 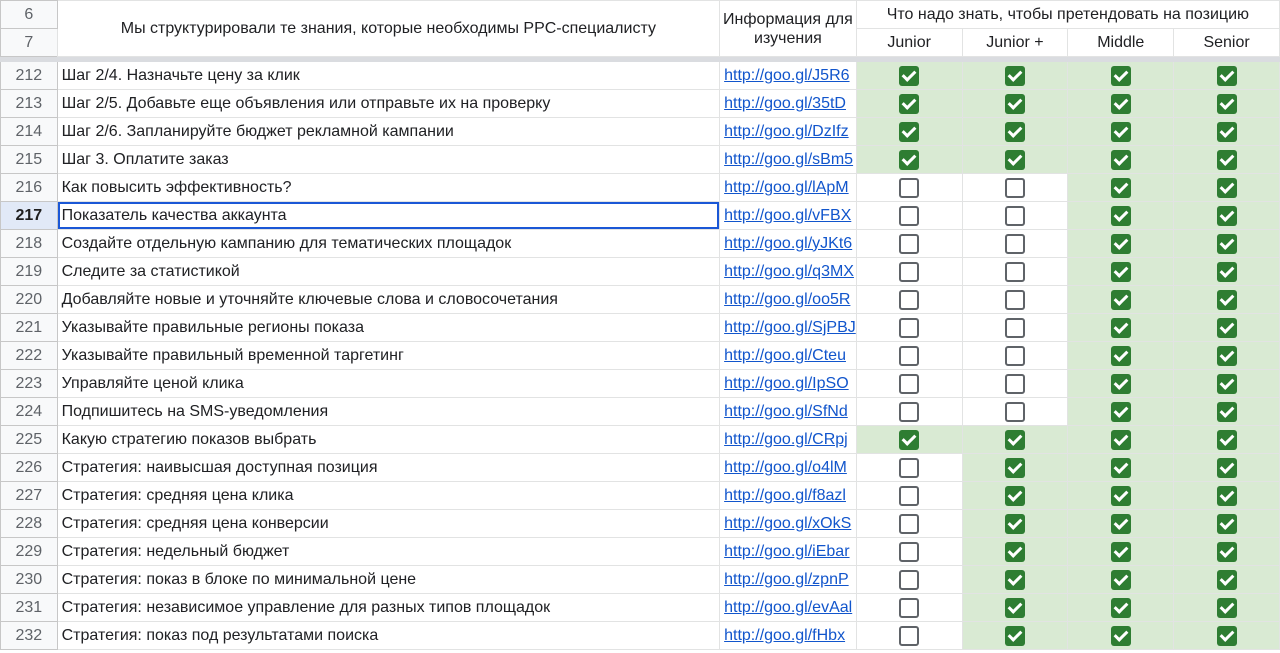 I want to click on row-number: 225, so click(x=29, y=439).